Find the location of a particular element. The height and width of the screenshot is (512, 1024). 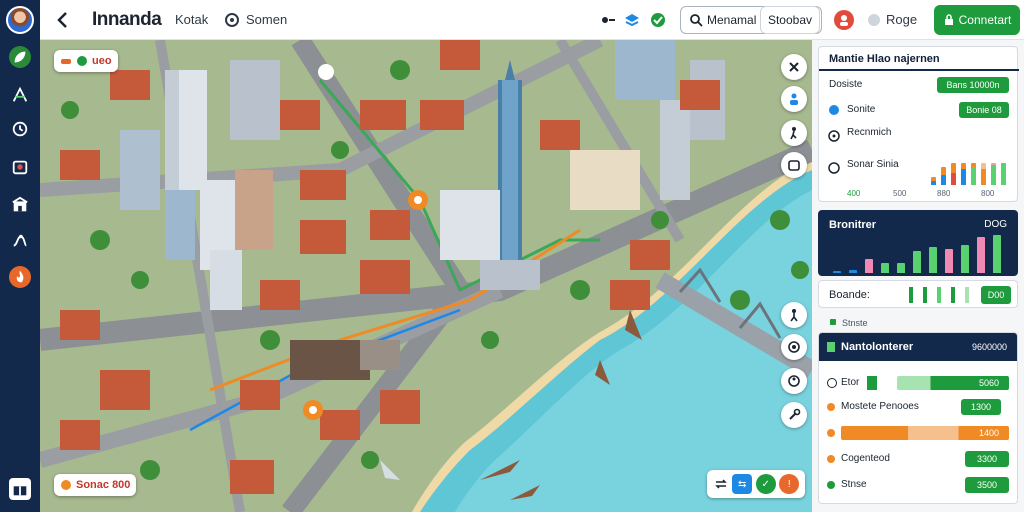

flame-icon is located at coordinates (20, 277).